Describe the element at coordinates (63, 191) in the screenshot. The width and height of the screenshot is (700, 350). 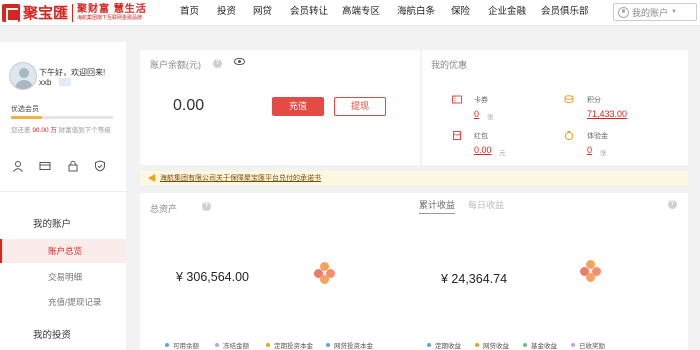
I see `sidebar-divider` at that location.